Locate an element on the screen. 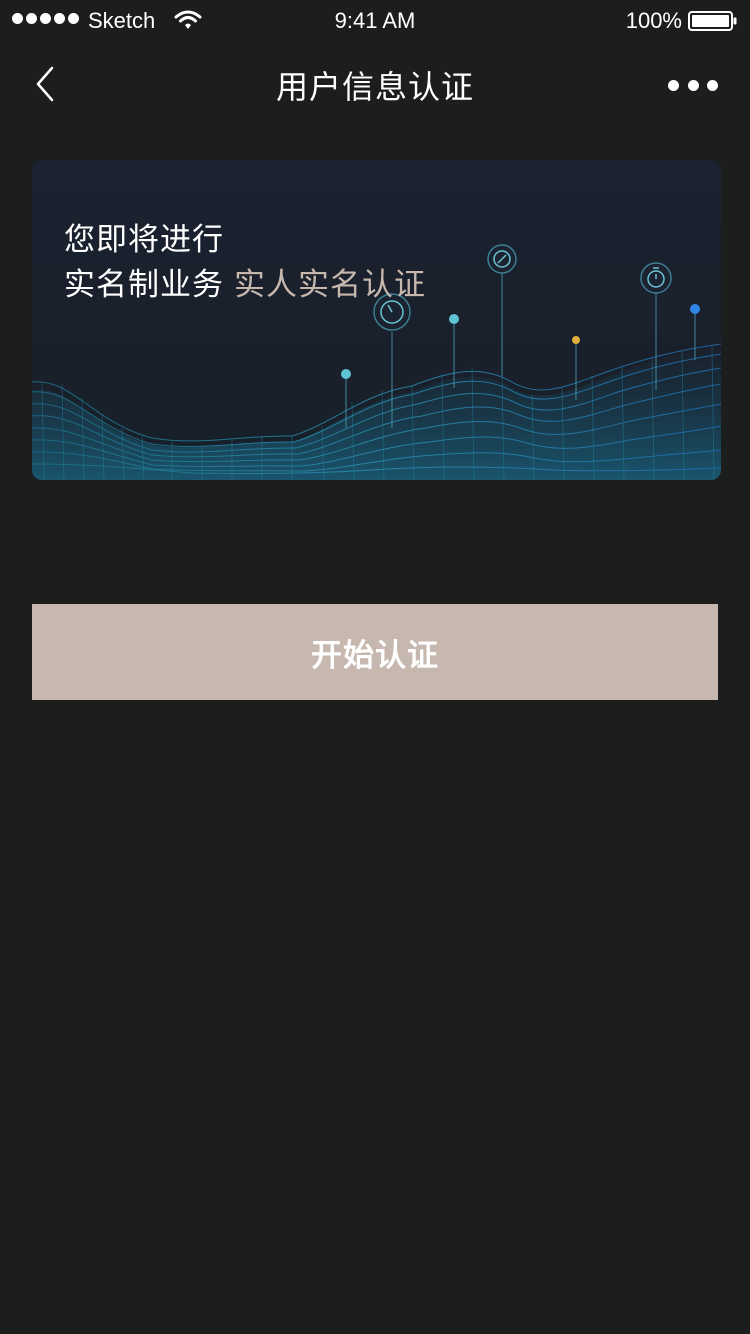 The image size is (750, 1334). banner-intro-text: 您即将进行 is located at coordinates (144, 240).